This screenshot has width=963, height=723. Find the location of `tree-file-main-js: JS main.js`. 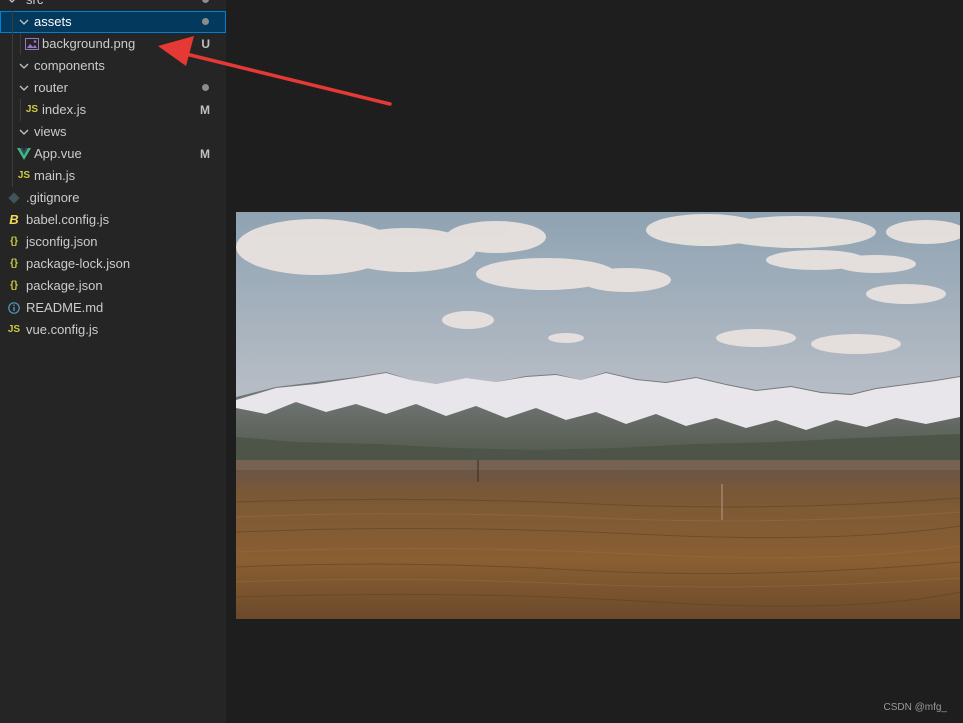

tree-file-main-js: JS main.js is located at coordinates (113, 176).